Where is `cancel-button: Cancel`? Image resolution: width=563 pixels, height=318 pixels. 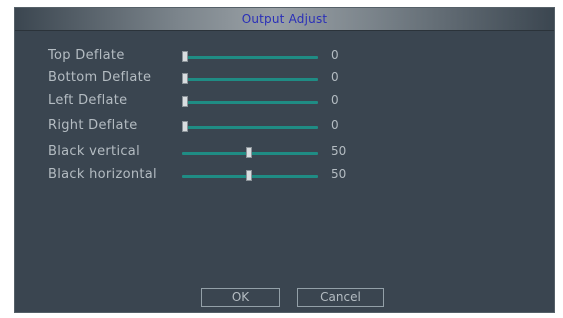
cancel-button: Cancel is located at coordinates (340, 297).